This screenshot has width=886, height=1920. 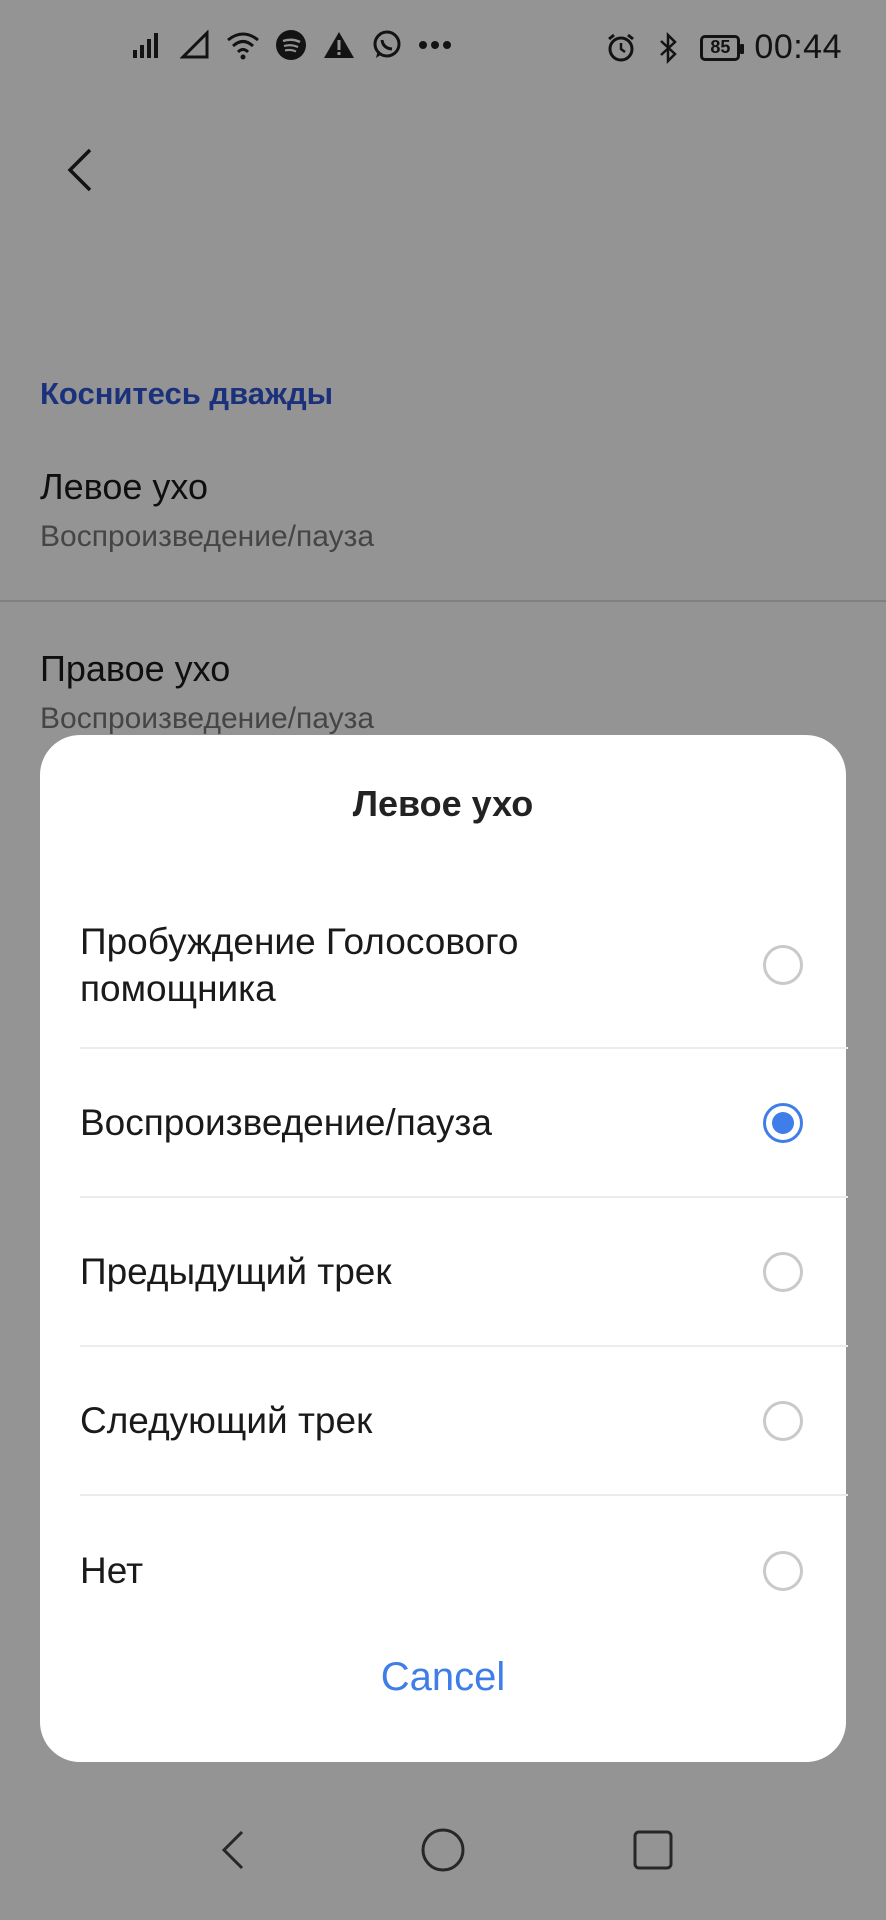 What do you see at coordinates (443, 1677) in the screenshot?
I see `cancel-button: Cancel` at bounding box center [443, 1677].